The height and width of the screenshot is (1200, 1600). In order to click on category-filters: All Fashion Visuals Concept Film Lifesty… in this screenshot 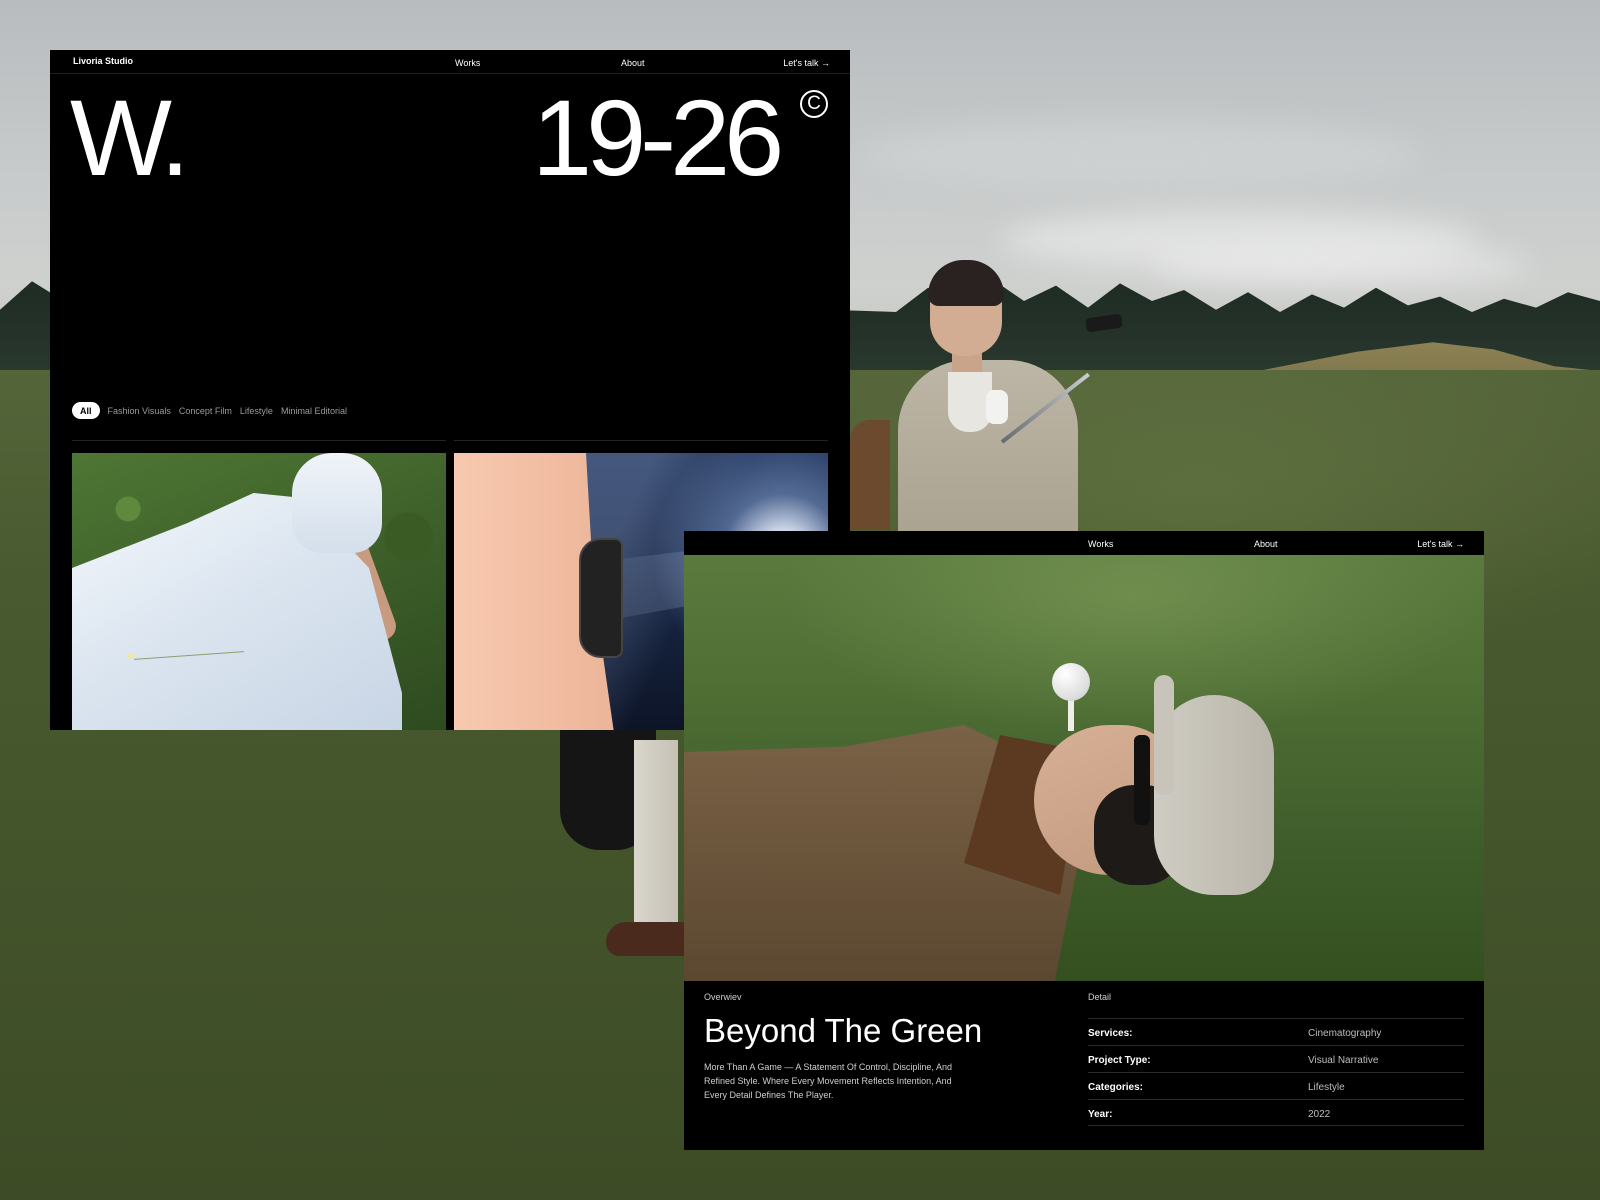, I will do `click(209, 410)`.